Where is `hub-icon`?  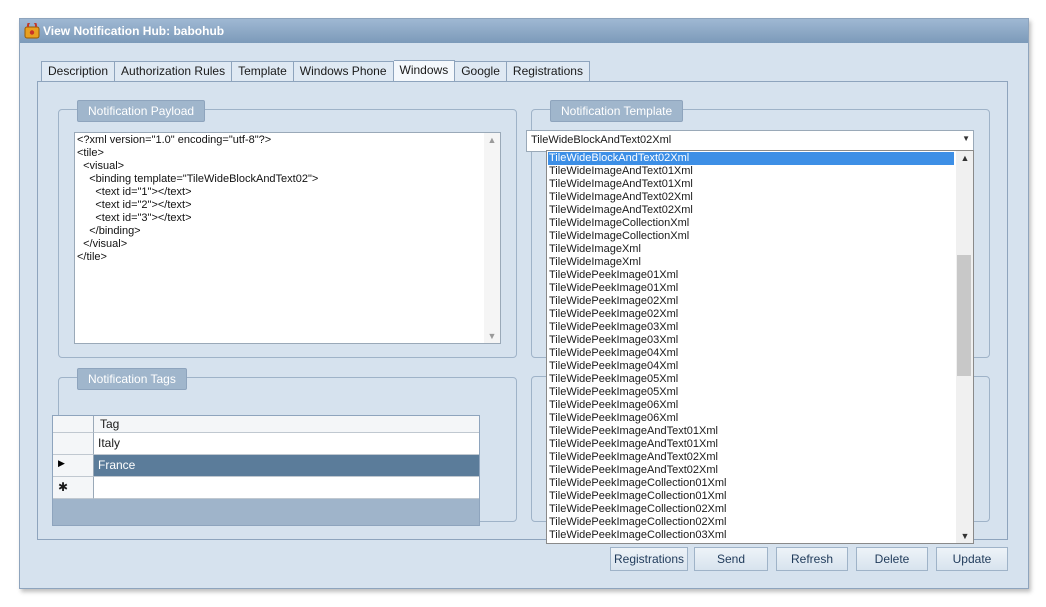
hub-icon is located at coordinates (32, 31).